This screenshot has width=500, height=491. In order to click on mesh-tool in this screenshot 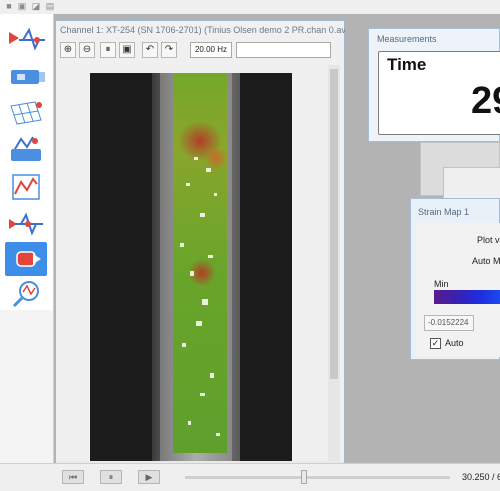, I will do `click(26, 113)`.